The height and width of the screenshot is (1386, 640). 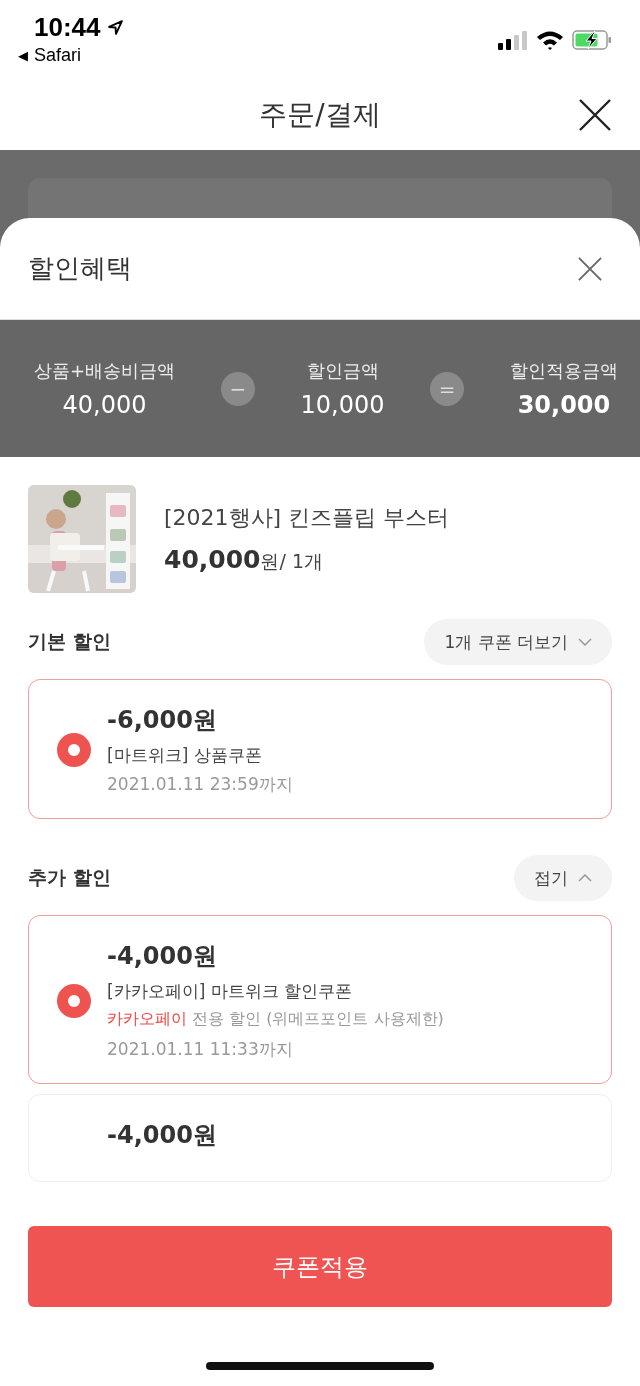 What do you see at coordinates (307, 518) in the screenshot?
I see `product-name: [2021행사] 킨즈플립 부스터` at bounding box center [307, 518].